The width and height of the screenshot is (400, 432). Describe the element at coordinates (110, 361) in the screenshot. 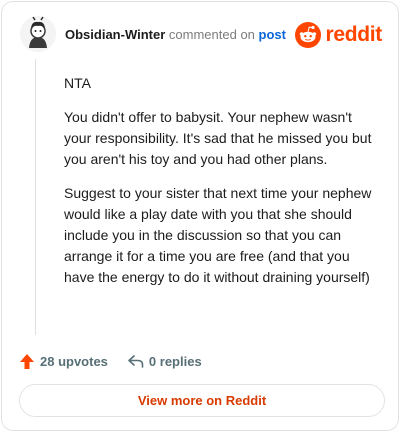

I see `comment-actions: 28 upvotes 0 replies` at that location.